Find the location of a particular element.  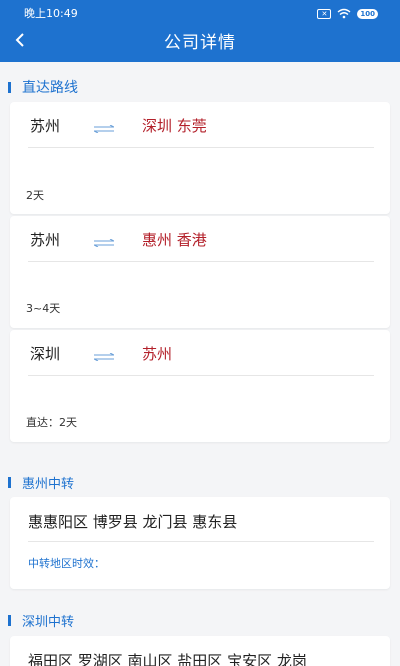

route-row: 苏州 惠州 香港 is located at coordinates (201, 239).